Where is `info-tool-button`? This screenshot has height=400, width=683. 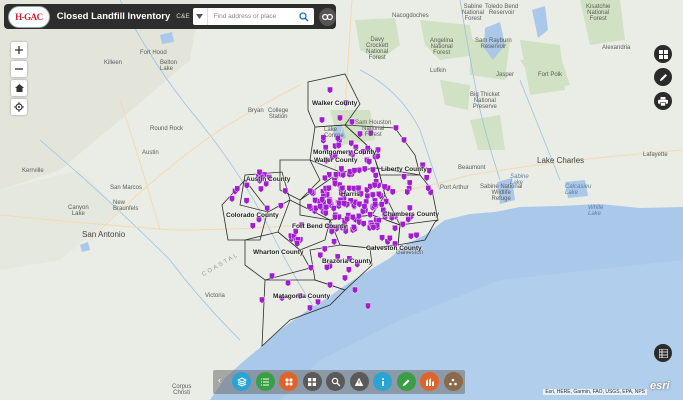
info-tool-button is located at coordinates (382, 381).